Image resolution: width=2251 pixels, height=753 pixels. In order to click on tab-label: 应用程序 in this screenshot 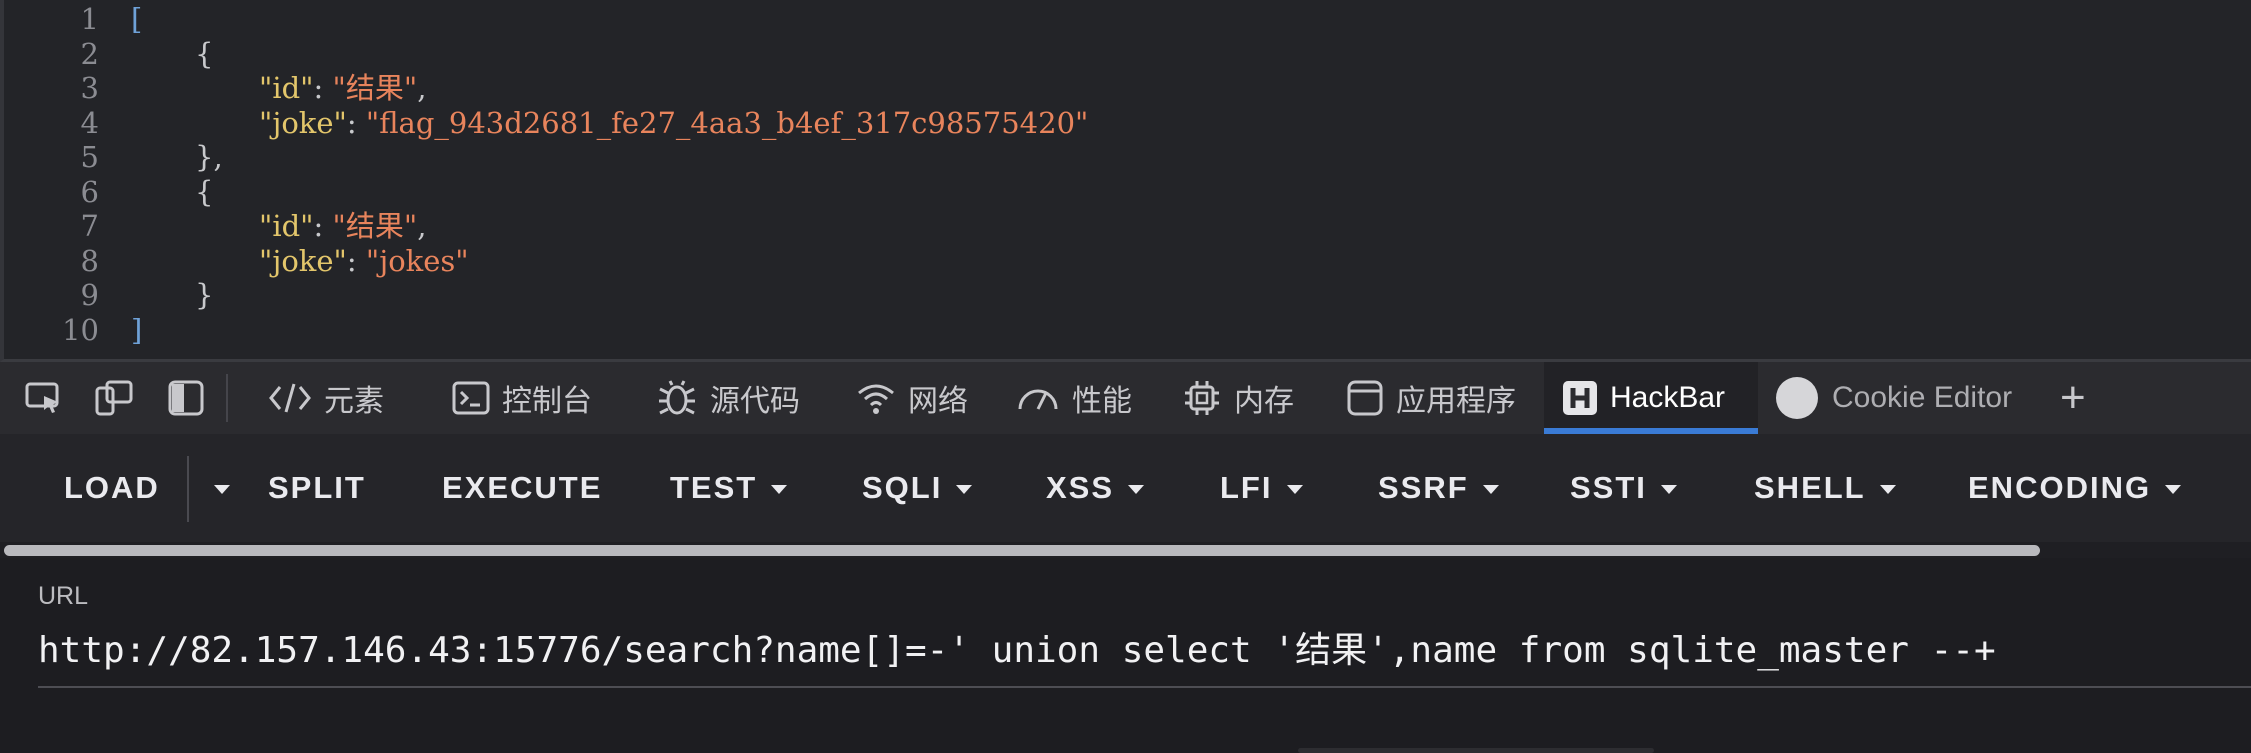, I will do `click(1456, 401)`.